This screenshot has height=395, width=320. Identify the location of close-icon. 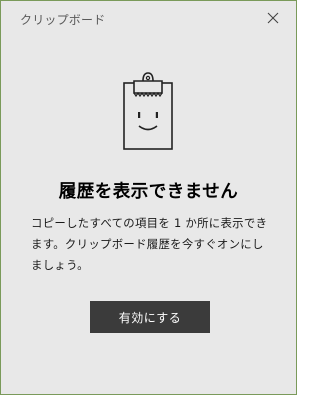
(273, 18).